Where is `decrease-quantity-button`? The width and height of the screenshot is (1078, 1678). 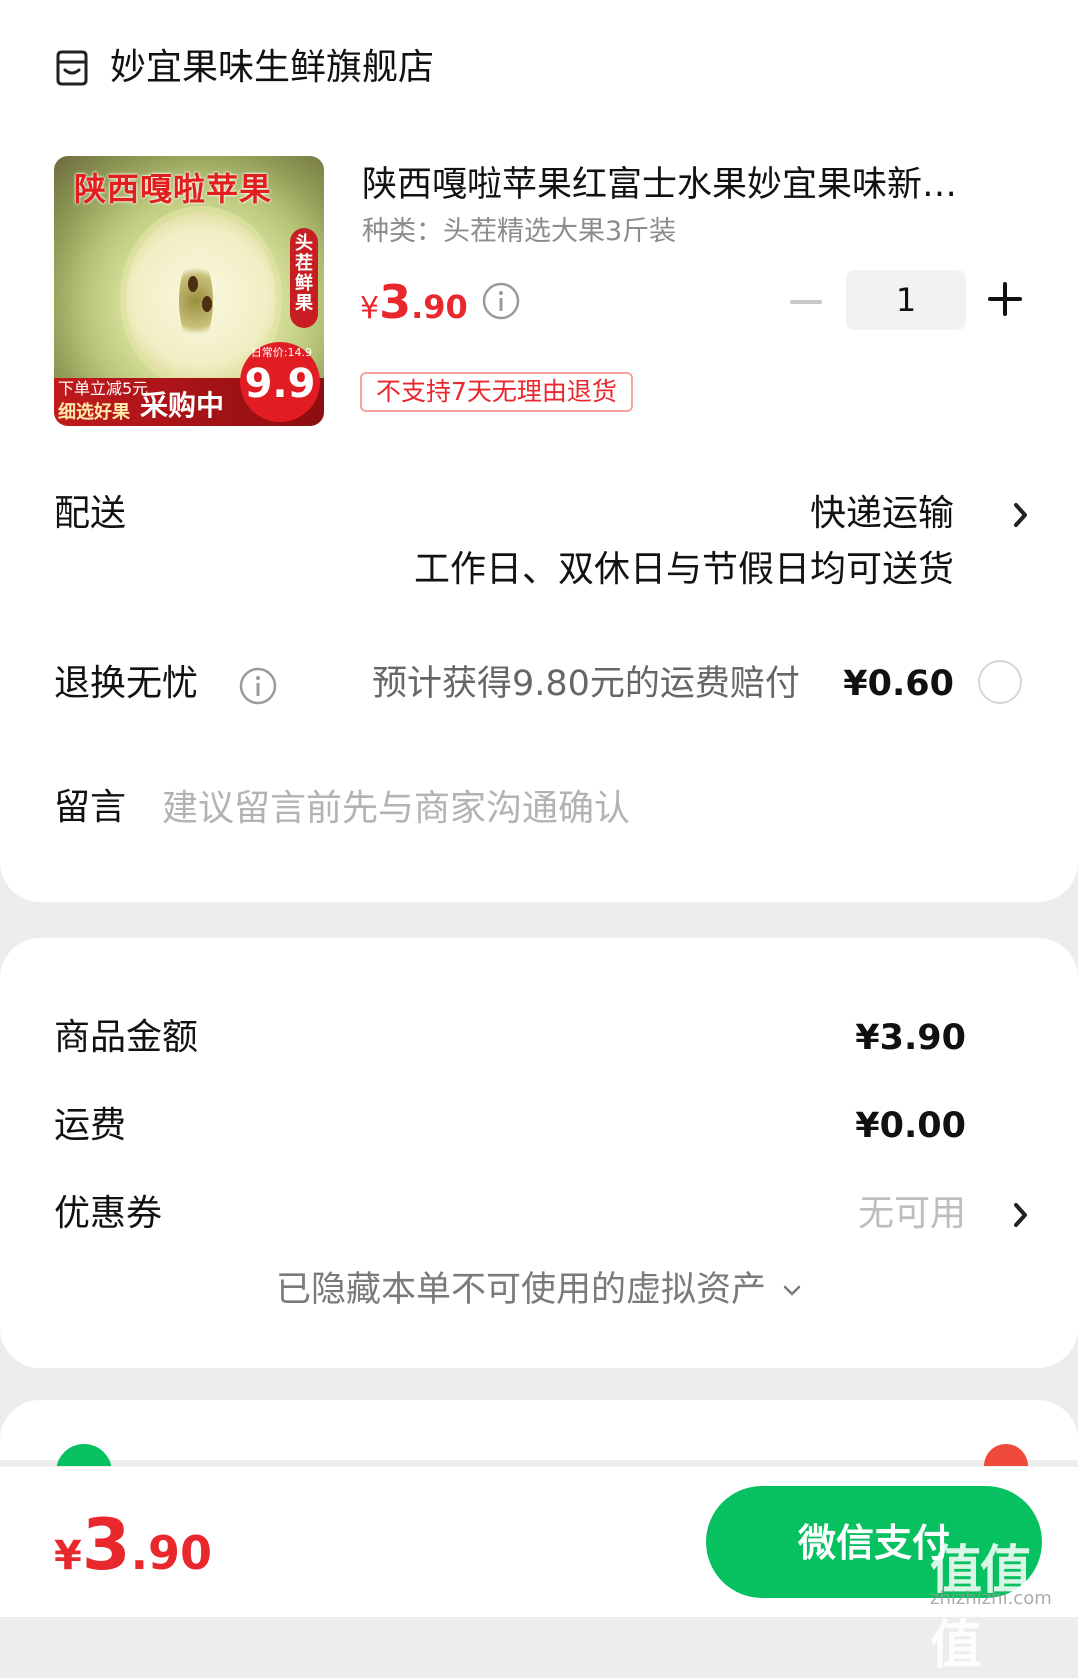 decrease-quantity-button is located at coordinates (806, 302).